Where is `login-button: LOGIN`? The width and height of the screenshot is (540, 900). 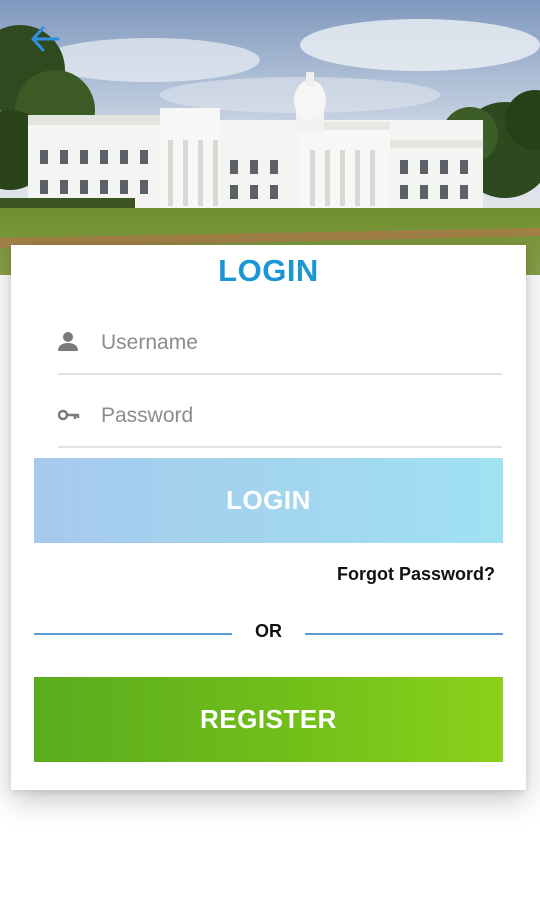 login-button: LOGIN is located at coordinates (268, 500).